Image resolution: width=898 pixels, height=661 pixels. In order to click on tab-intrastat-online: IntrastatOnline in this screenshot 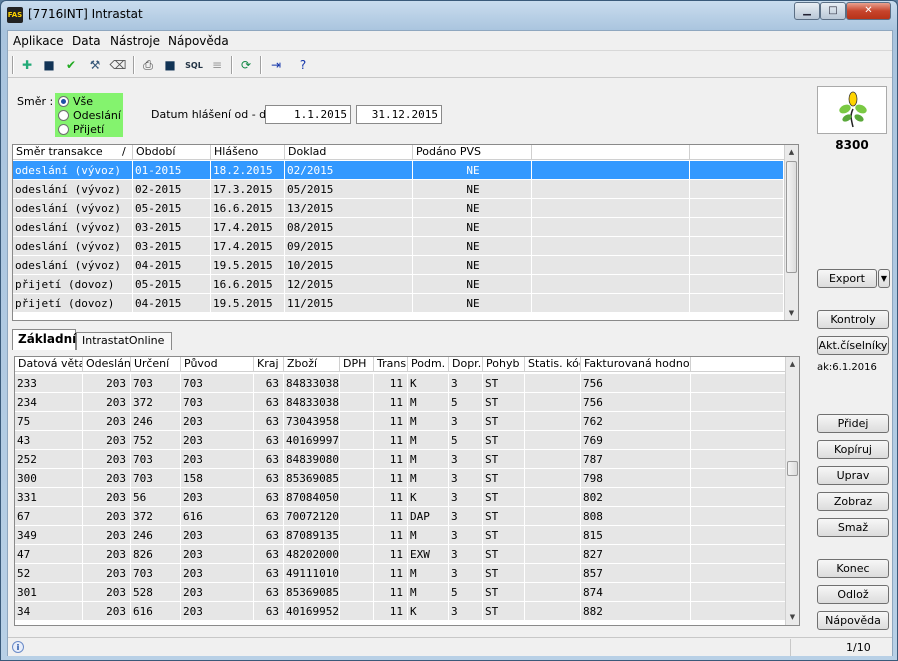, I will do `click(124, 341)`.